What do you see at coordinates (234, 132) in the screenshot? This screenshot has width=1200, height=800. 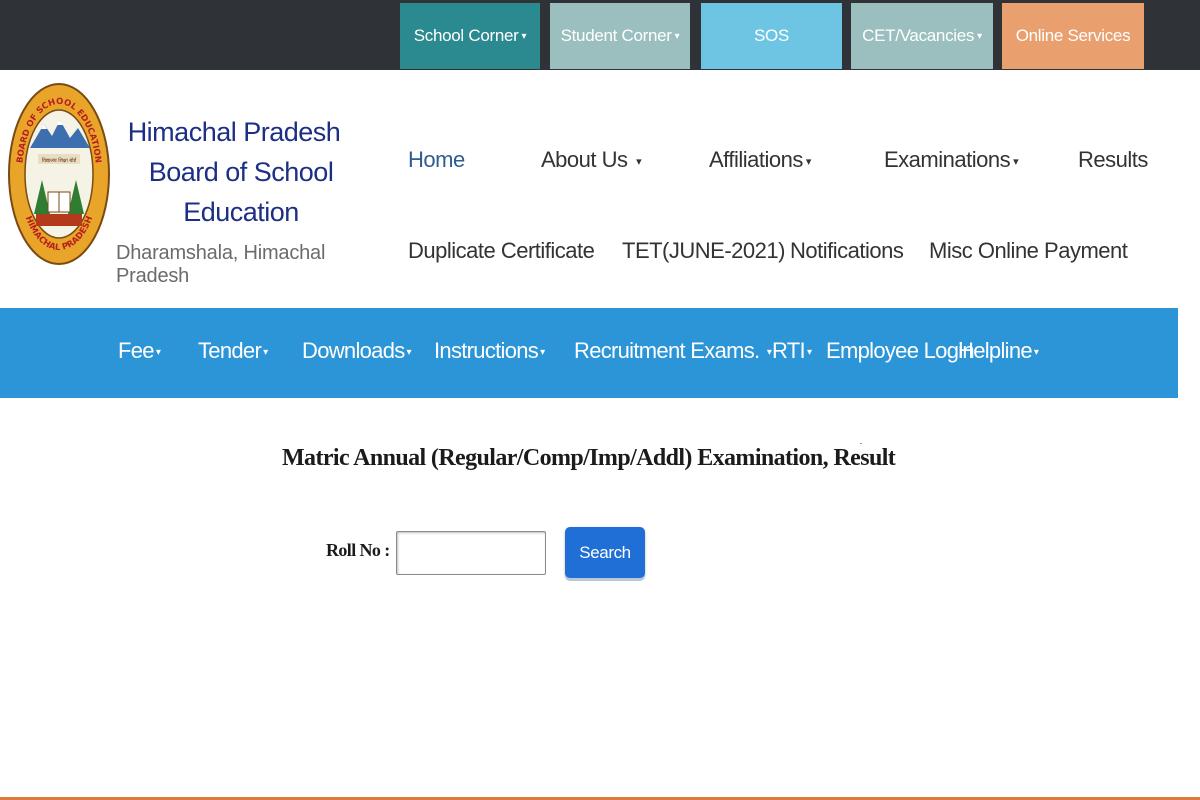 I see `brand-title-line1: Himachal Pradesh` at bounding box center [234, 132].